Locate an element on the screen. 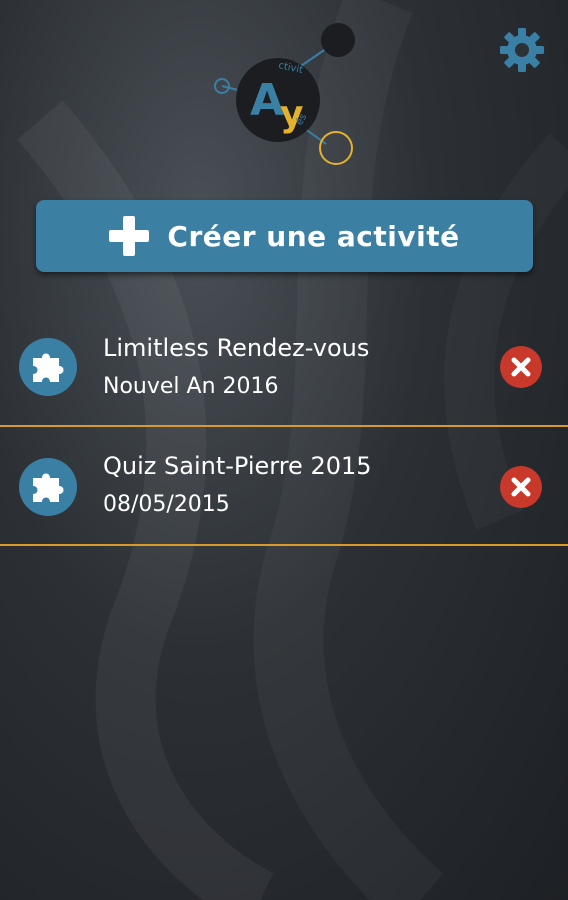 The height and width of the screenshot is (900, 568). create-activity-label: Créer une activité is located at coordinates (313, 236).